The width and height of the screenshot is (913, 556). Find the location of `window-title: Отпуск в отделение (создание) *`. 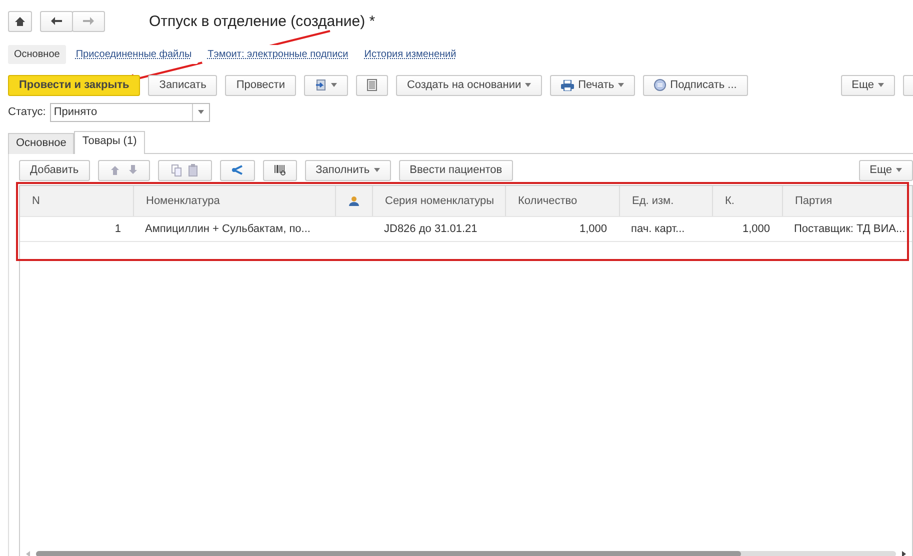

window-title: Отпуск в отделение (создание) * is located at coordinates (262, 21).